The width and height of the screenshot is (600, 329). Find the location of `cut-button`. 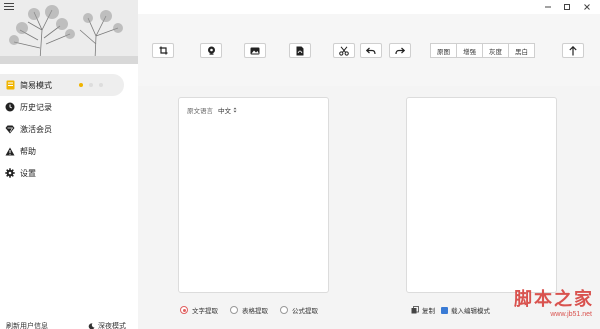

cut-button is located at coordinates (344, 50).